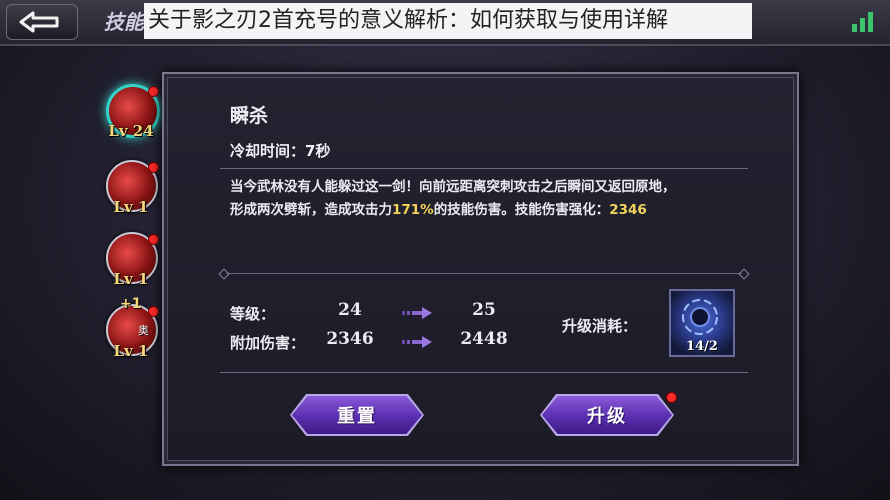 This screenshot has width=890, height=500. I want to click on level-next: 25, so click(484, 310).